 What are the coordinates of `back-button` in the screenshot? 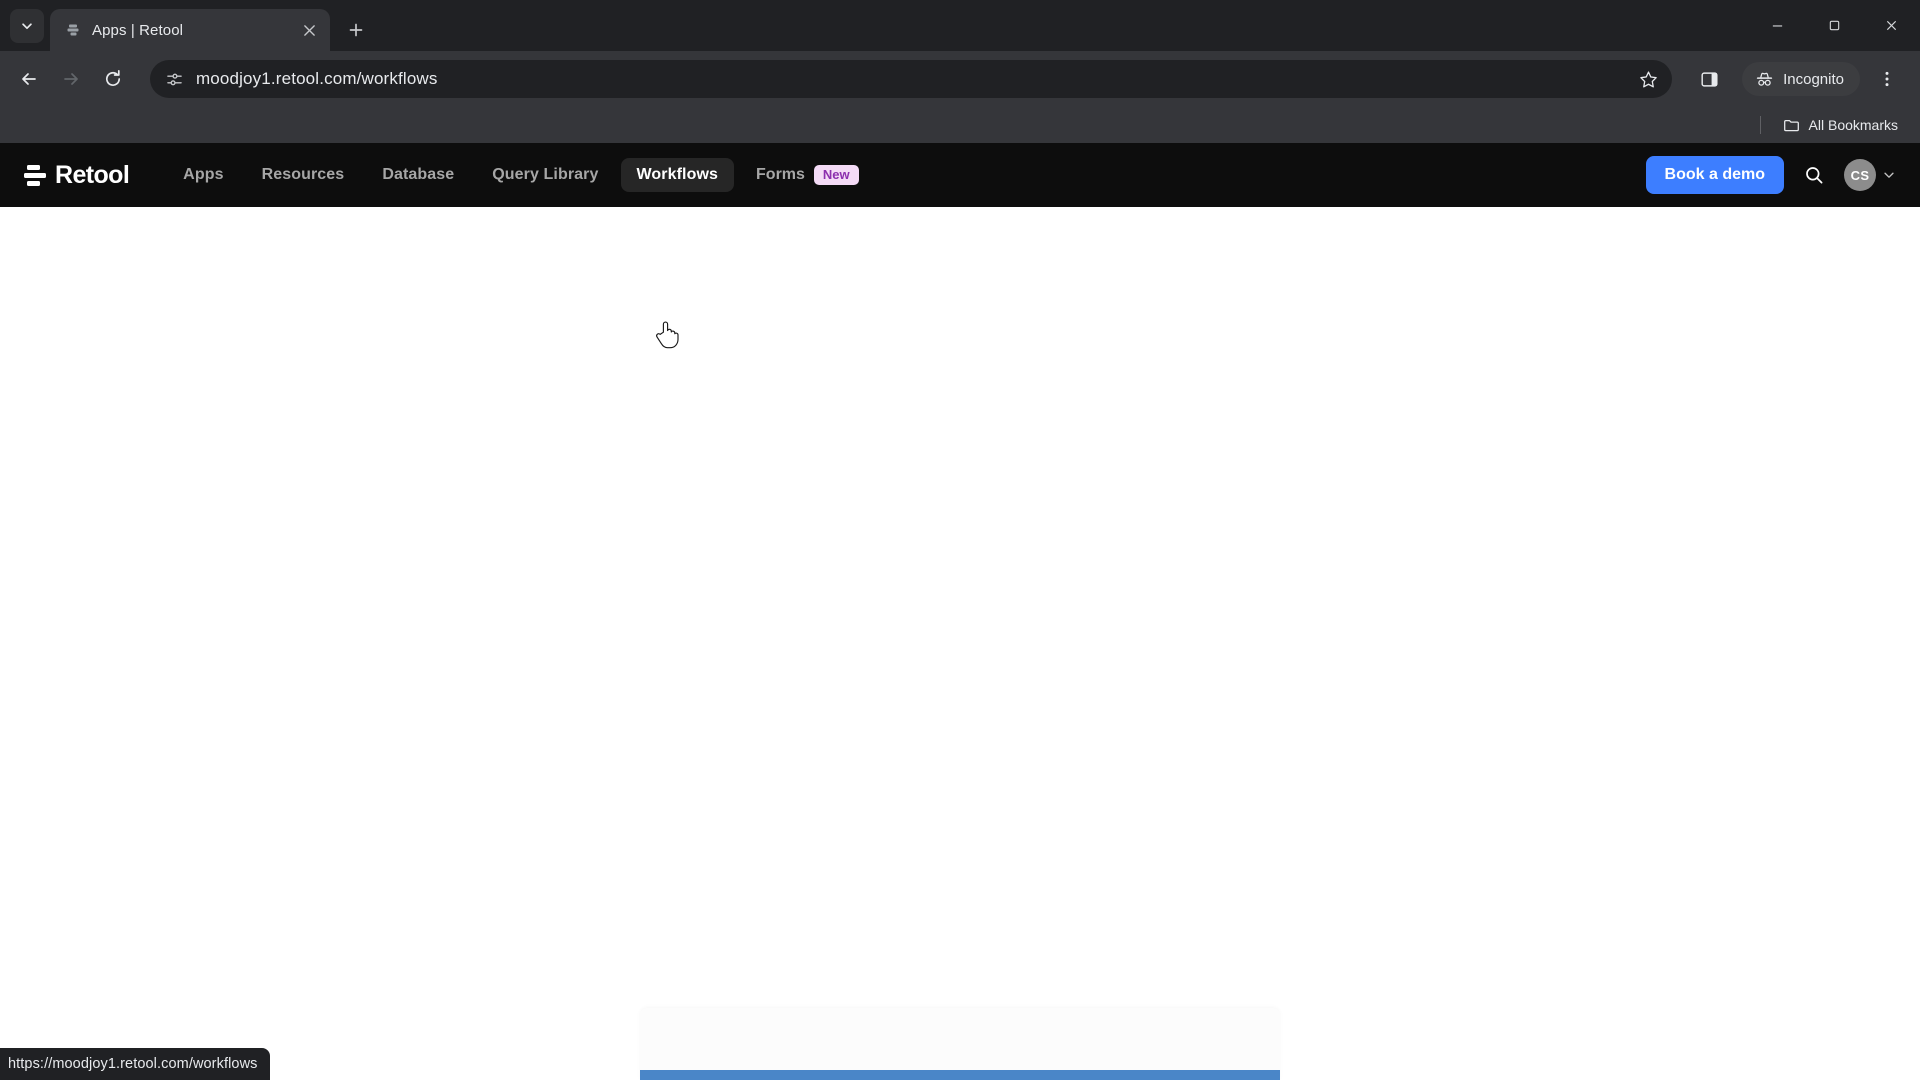 It's located at (29, 79).